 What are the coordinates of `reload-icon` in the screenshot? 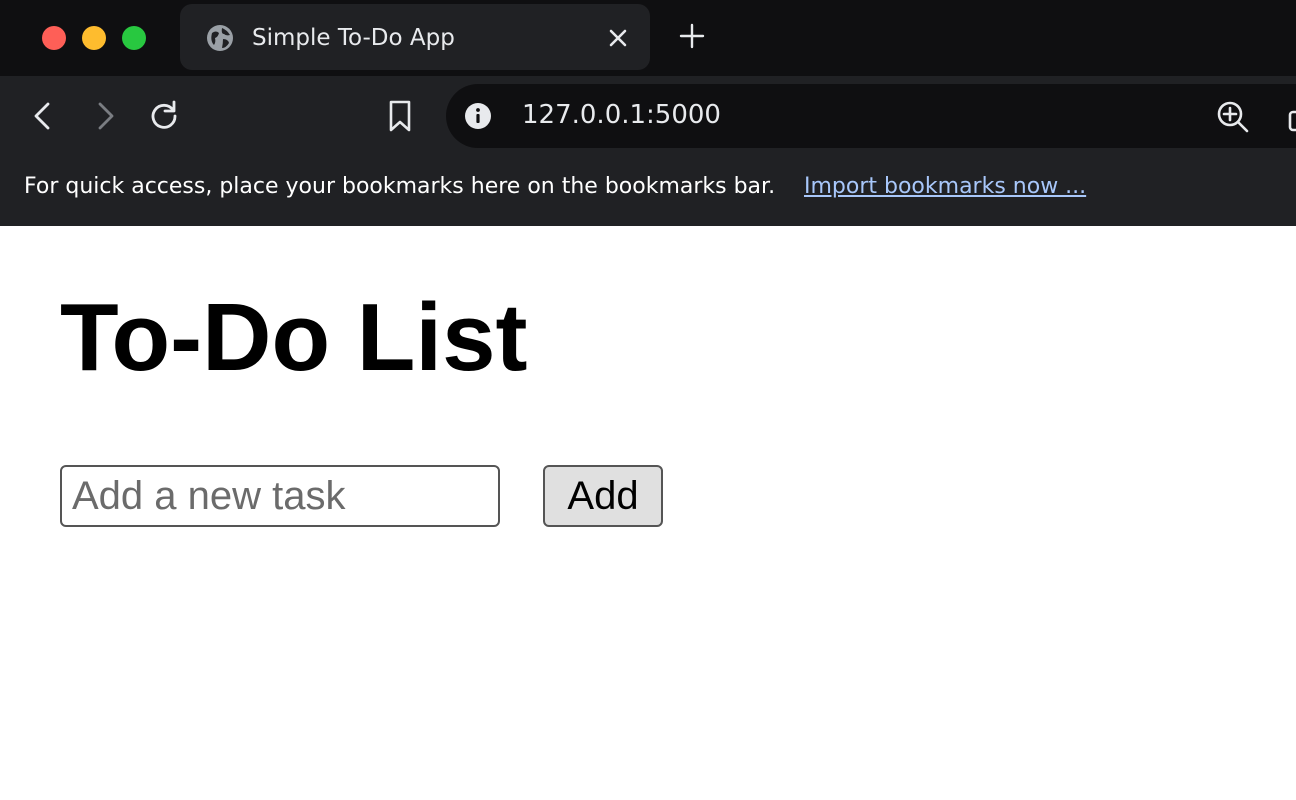 It's located at (164, 116).